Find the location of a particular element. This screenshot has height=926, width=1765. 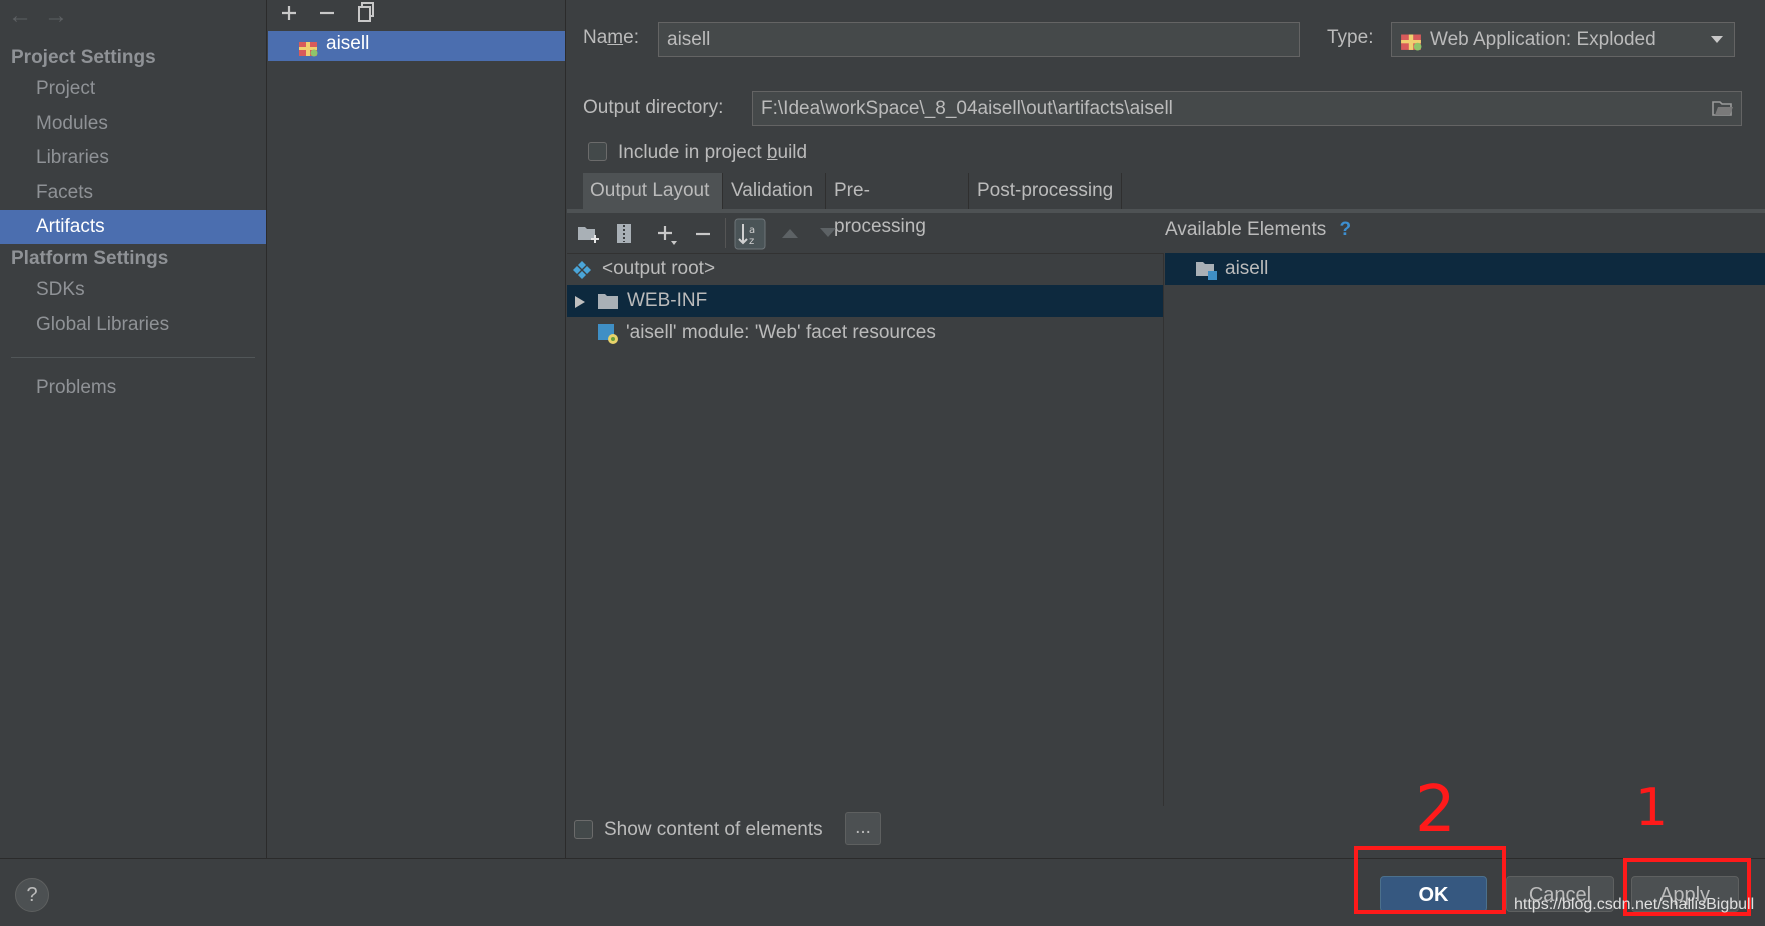

output-root-icon is located at coordinates (582, 270).